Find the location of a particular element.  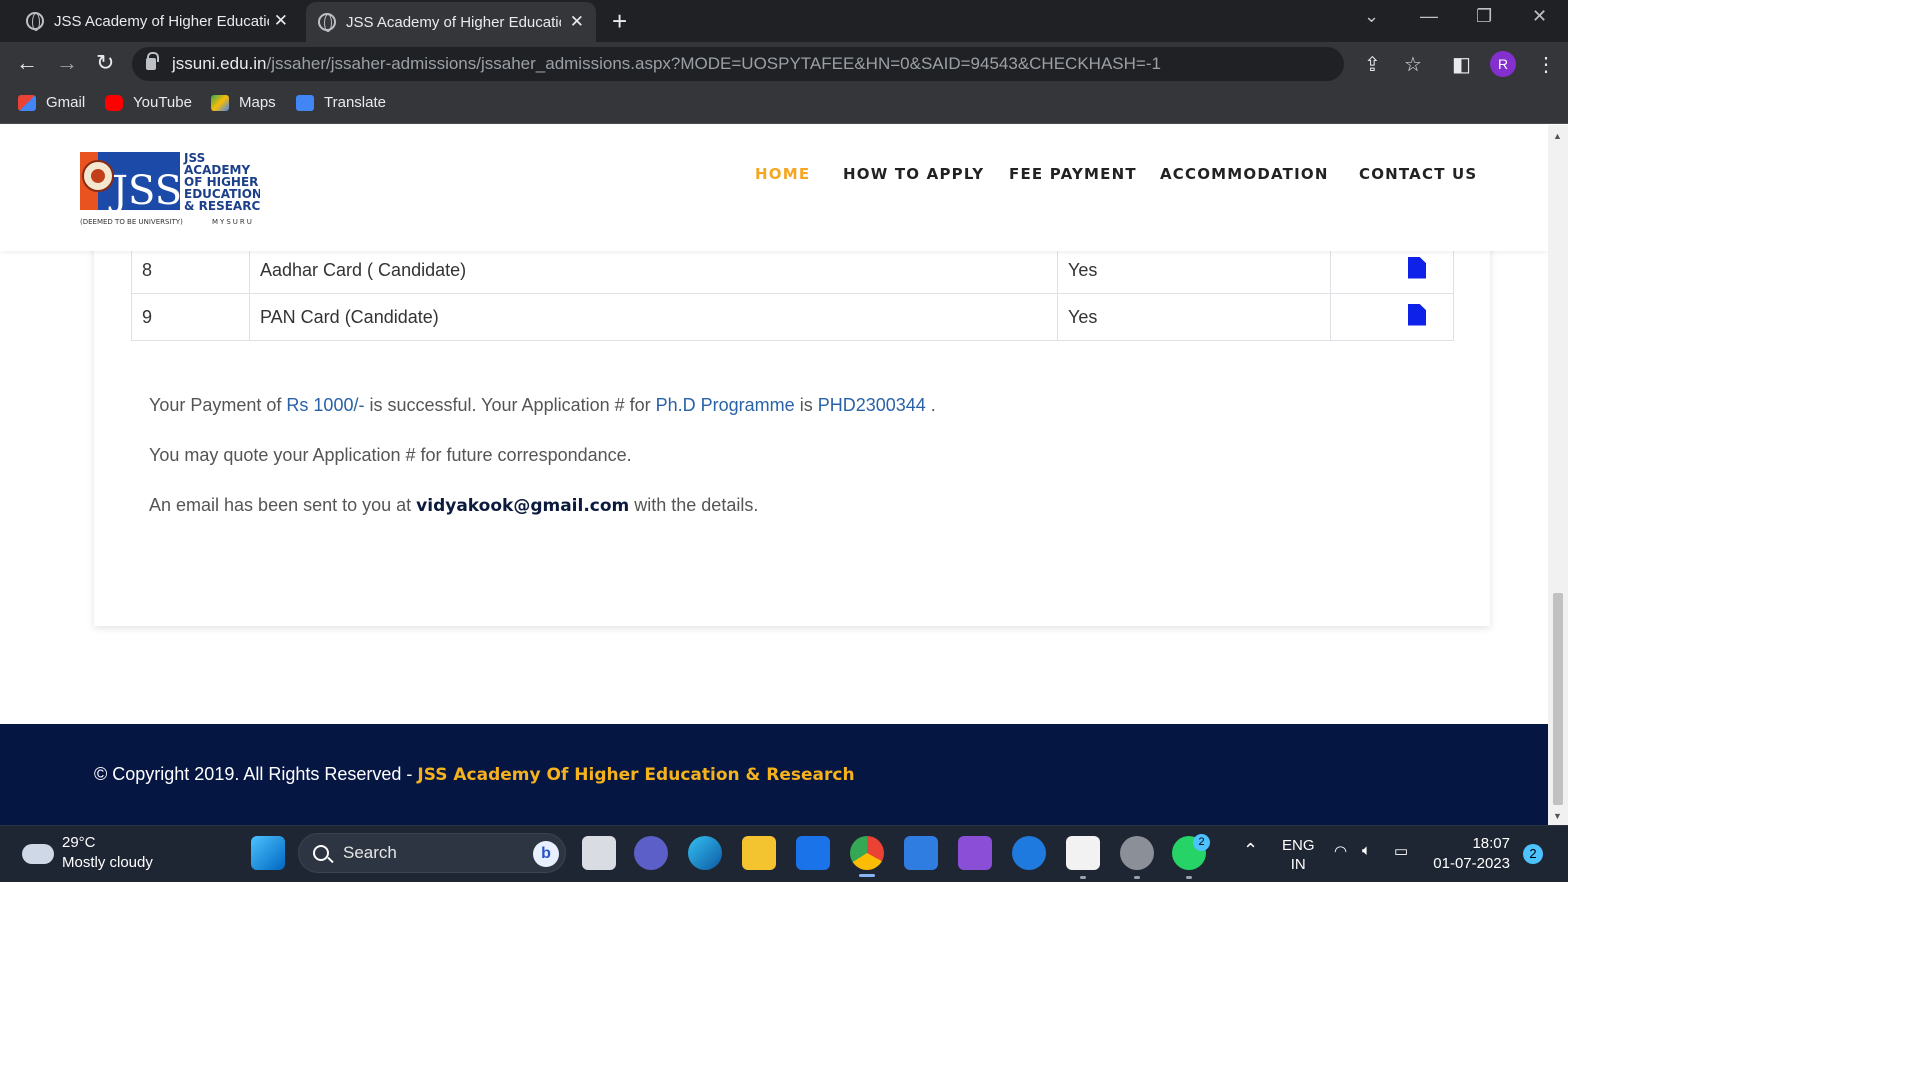

share-icon: ⇪ is located at coordinates (1372, 64).